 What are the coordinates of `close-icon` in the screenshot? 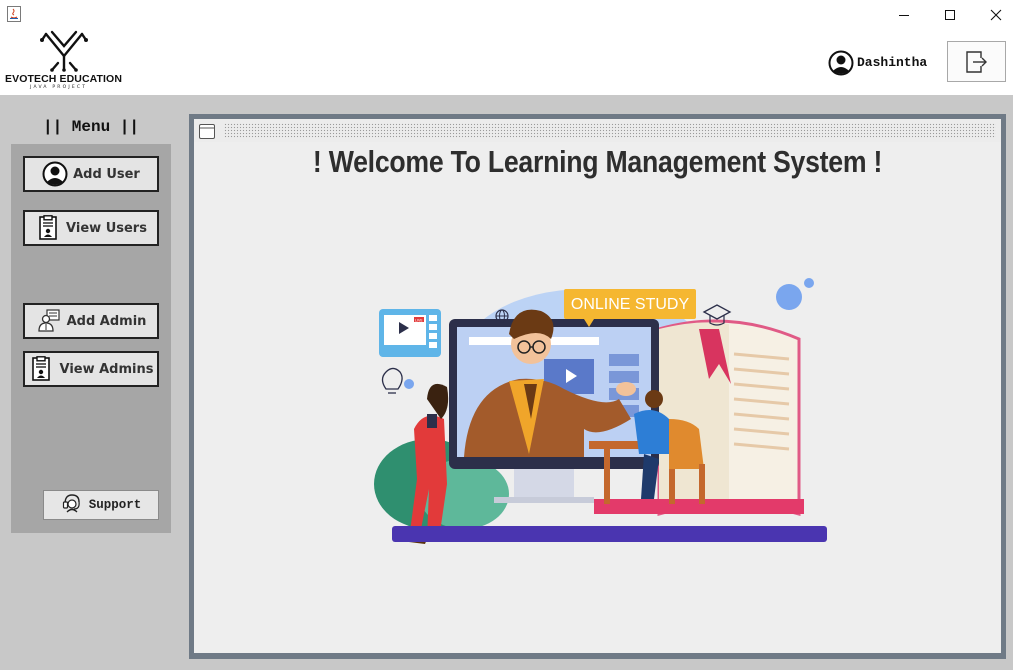 It's located at (996, 15).